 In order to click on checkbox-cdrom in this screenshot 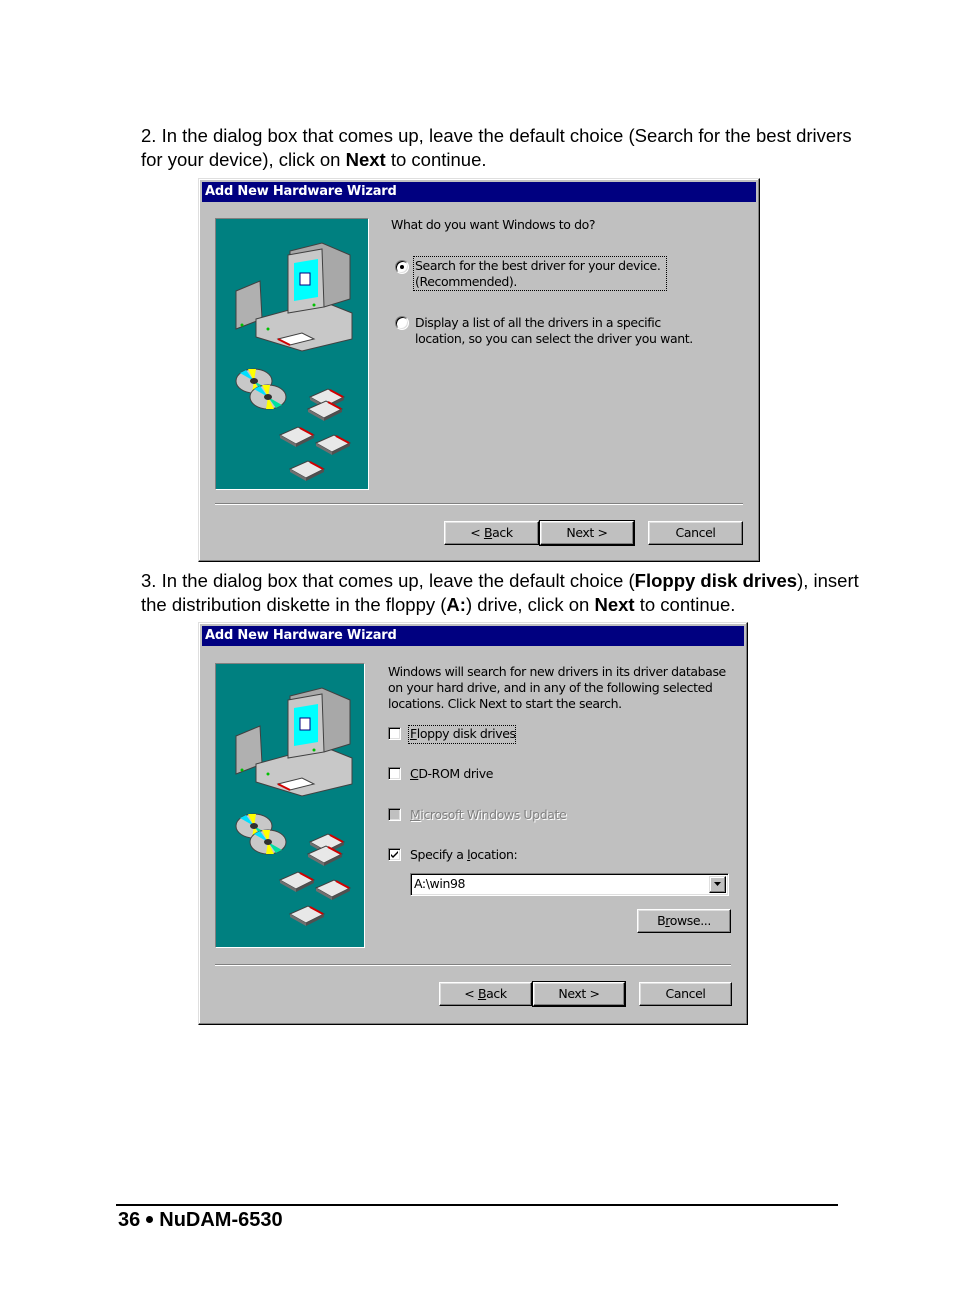, I will do `click(394, 773)`.